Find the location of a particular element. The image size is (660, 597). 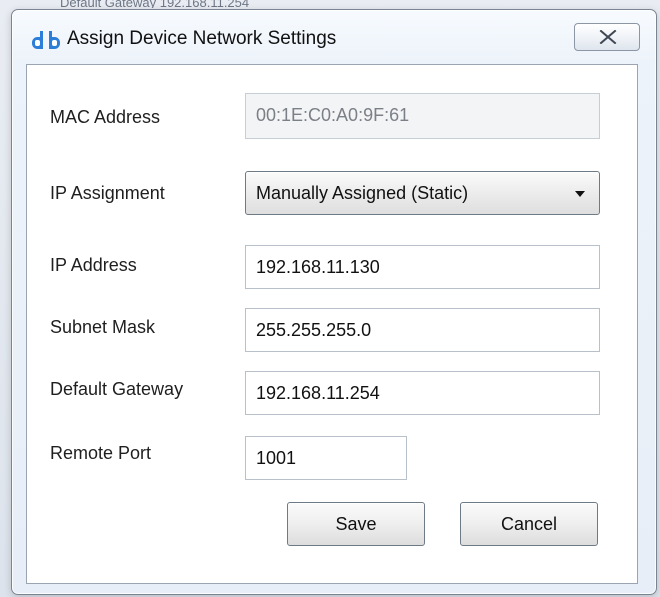

remote-port-label: Remote Port is located at coordinates (101, 453).